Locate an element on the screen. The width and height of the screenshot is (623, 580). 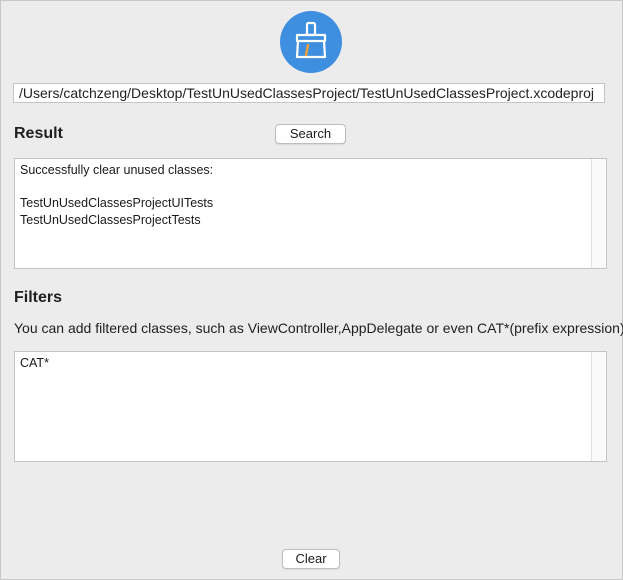
result-title: Result is located at coordinates (38, 133).